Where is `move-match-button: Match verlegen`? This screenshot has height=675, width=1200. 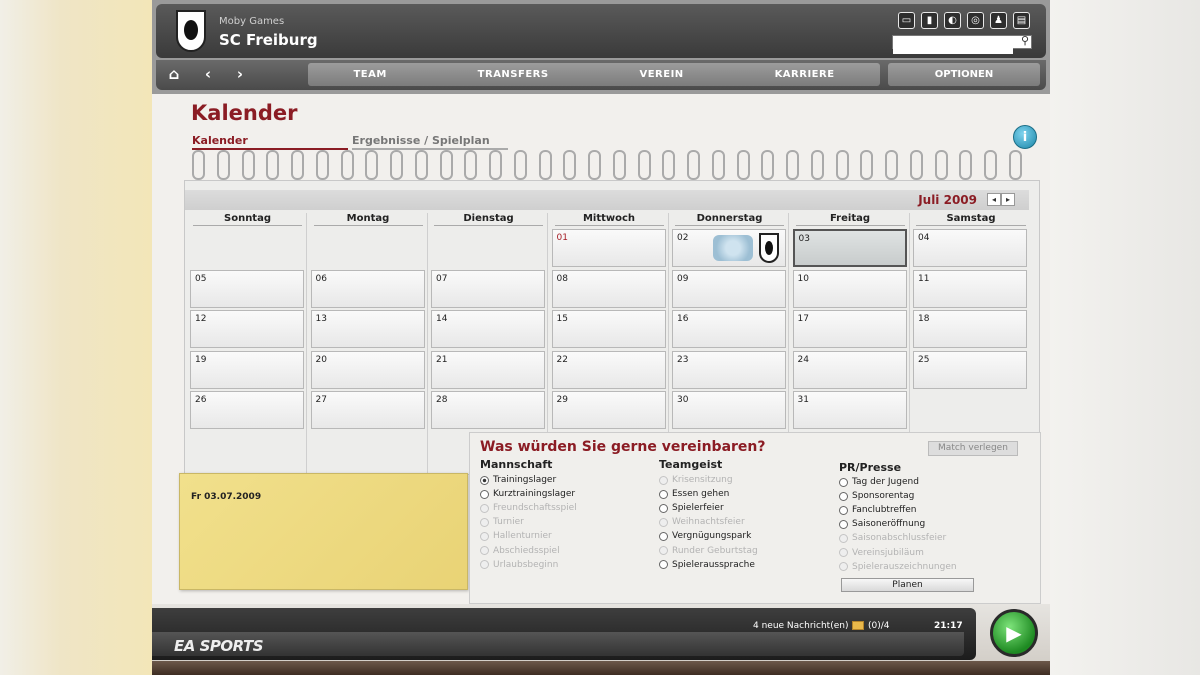
move-match-button: Match verlegen is located at coordinates (973, 448).